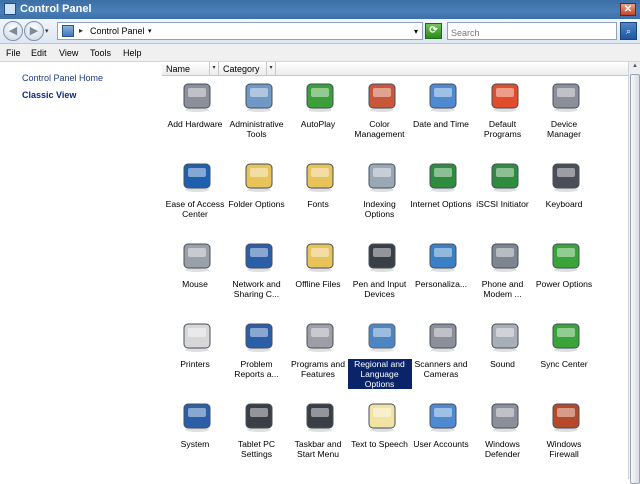 Image resolution: width=640 pixels, height=484 pixels. Describe the element at coordinates (318, 369) in the screenshot. I see `control-panel-item-label: Programs and Features` at that location.